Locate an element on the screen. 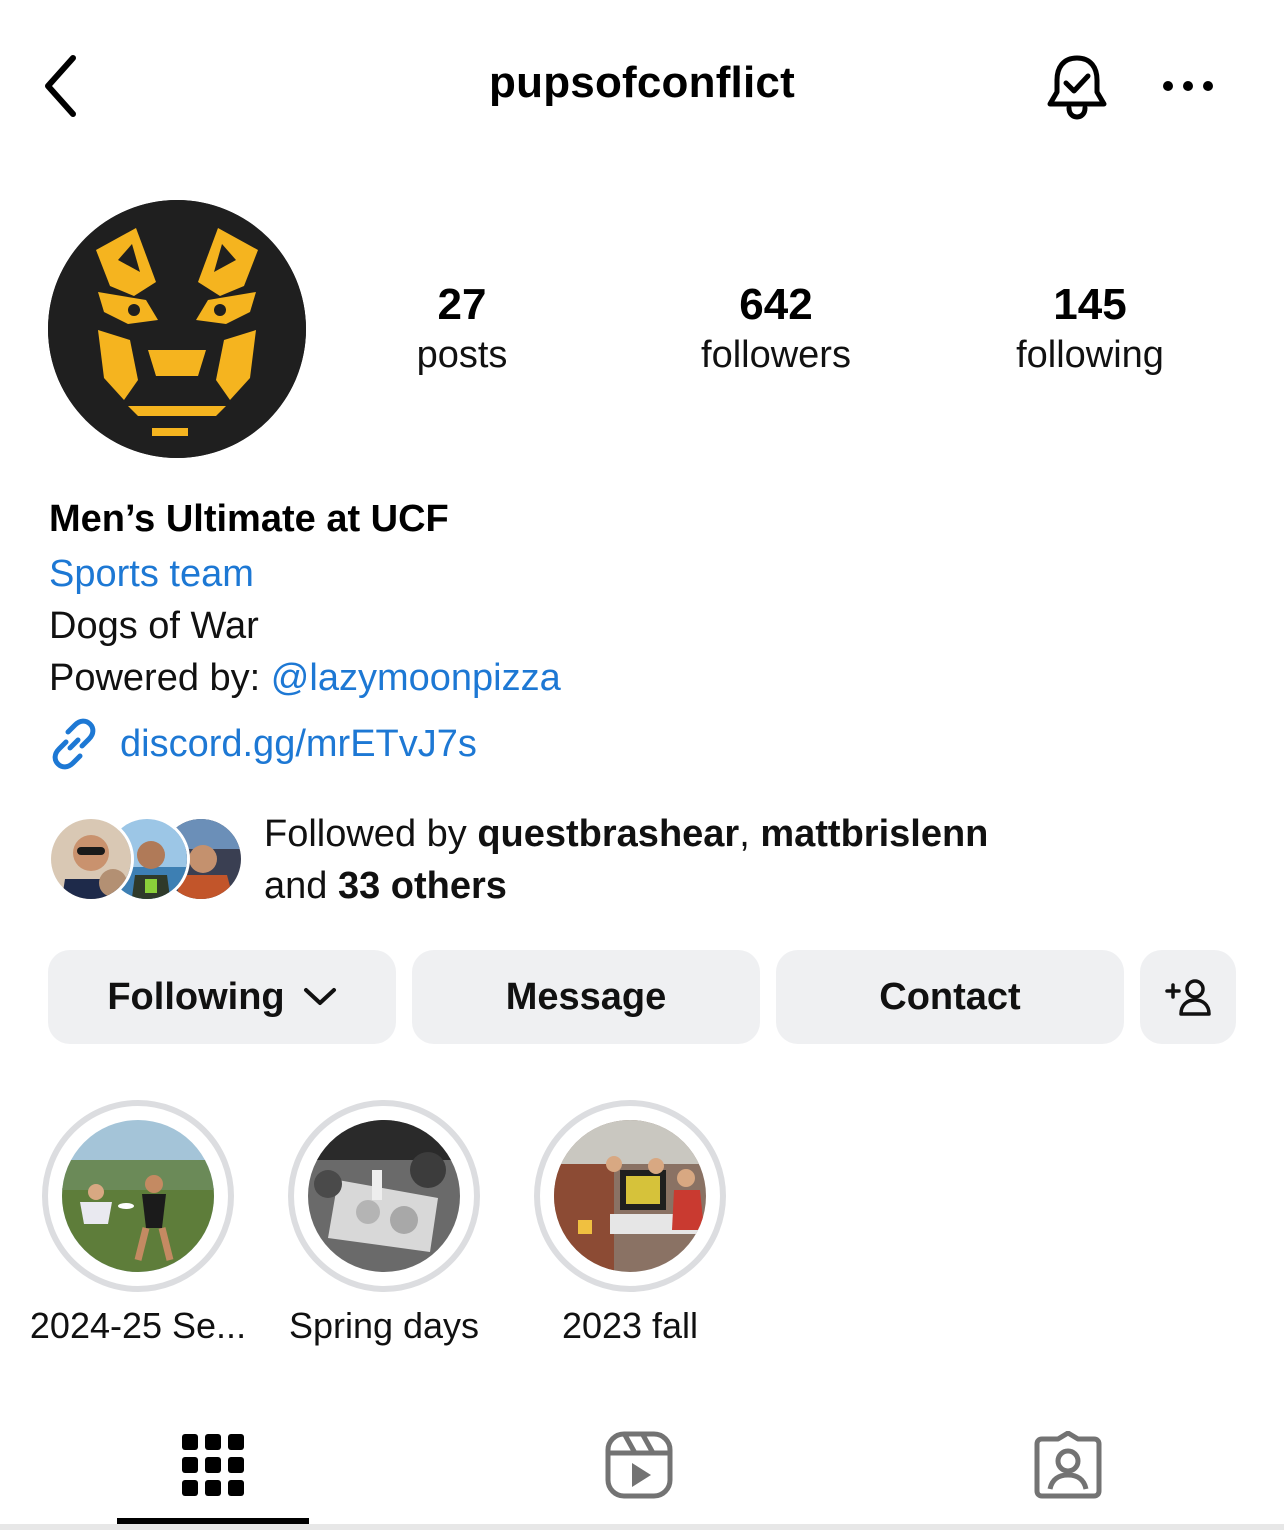 The image size is (1284, 1530). profile-avatar is located at coordinates (177, 329).